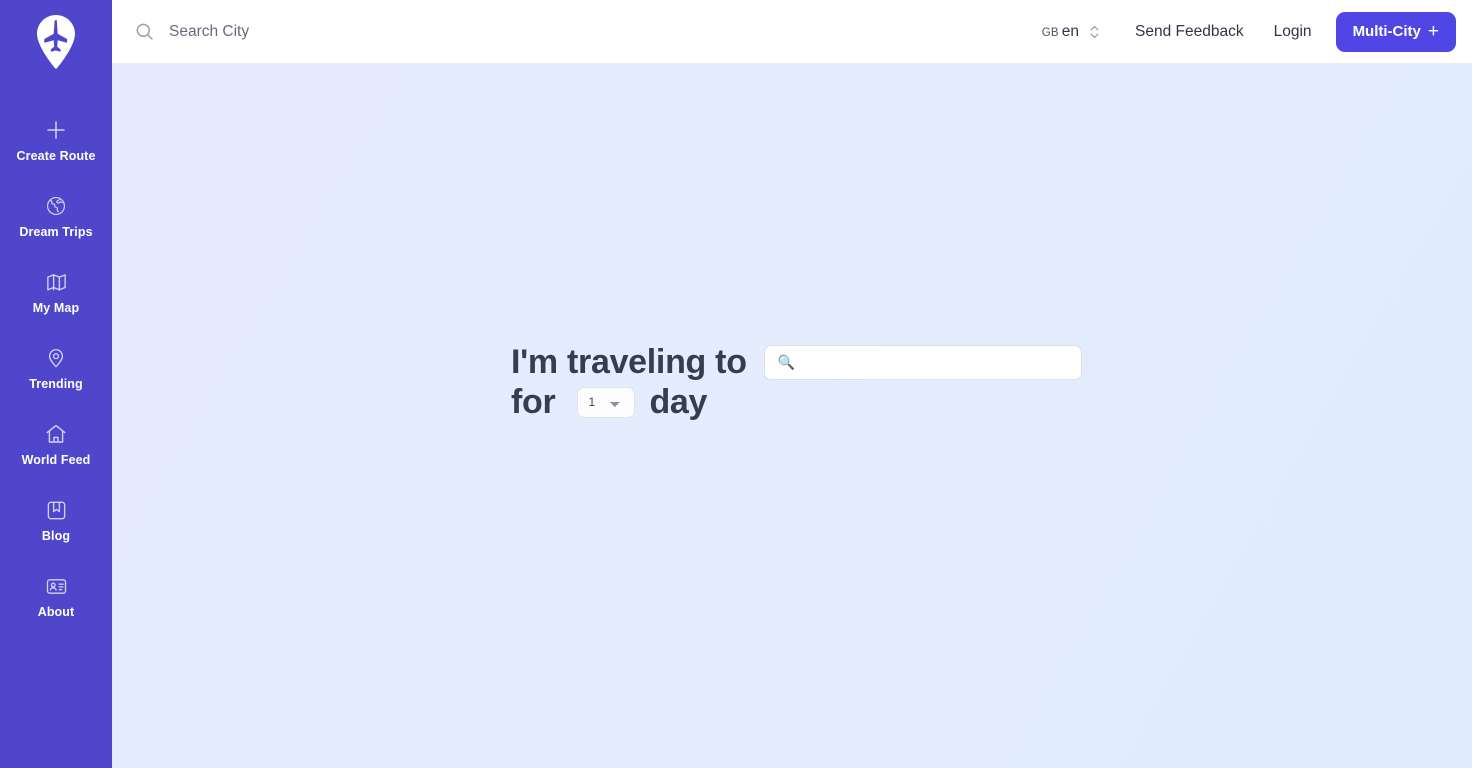 The image size is (1472, 768). What do you see at coordinates (1060, 32) in the screenshot?
I see `language-value: GB en` at bounding box center [1060, 32].